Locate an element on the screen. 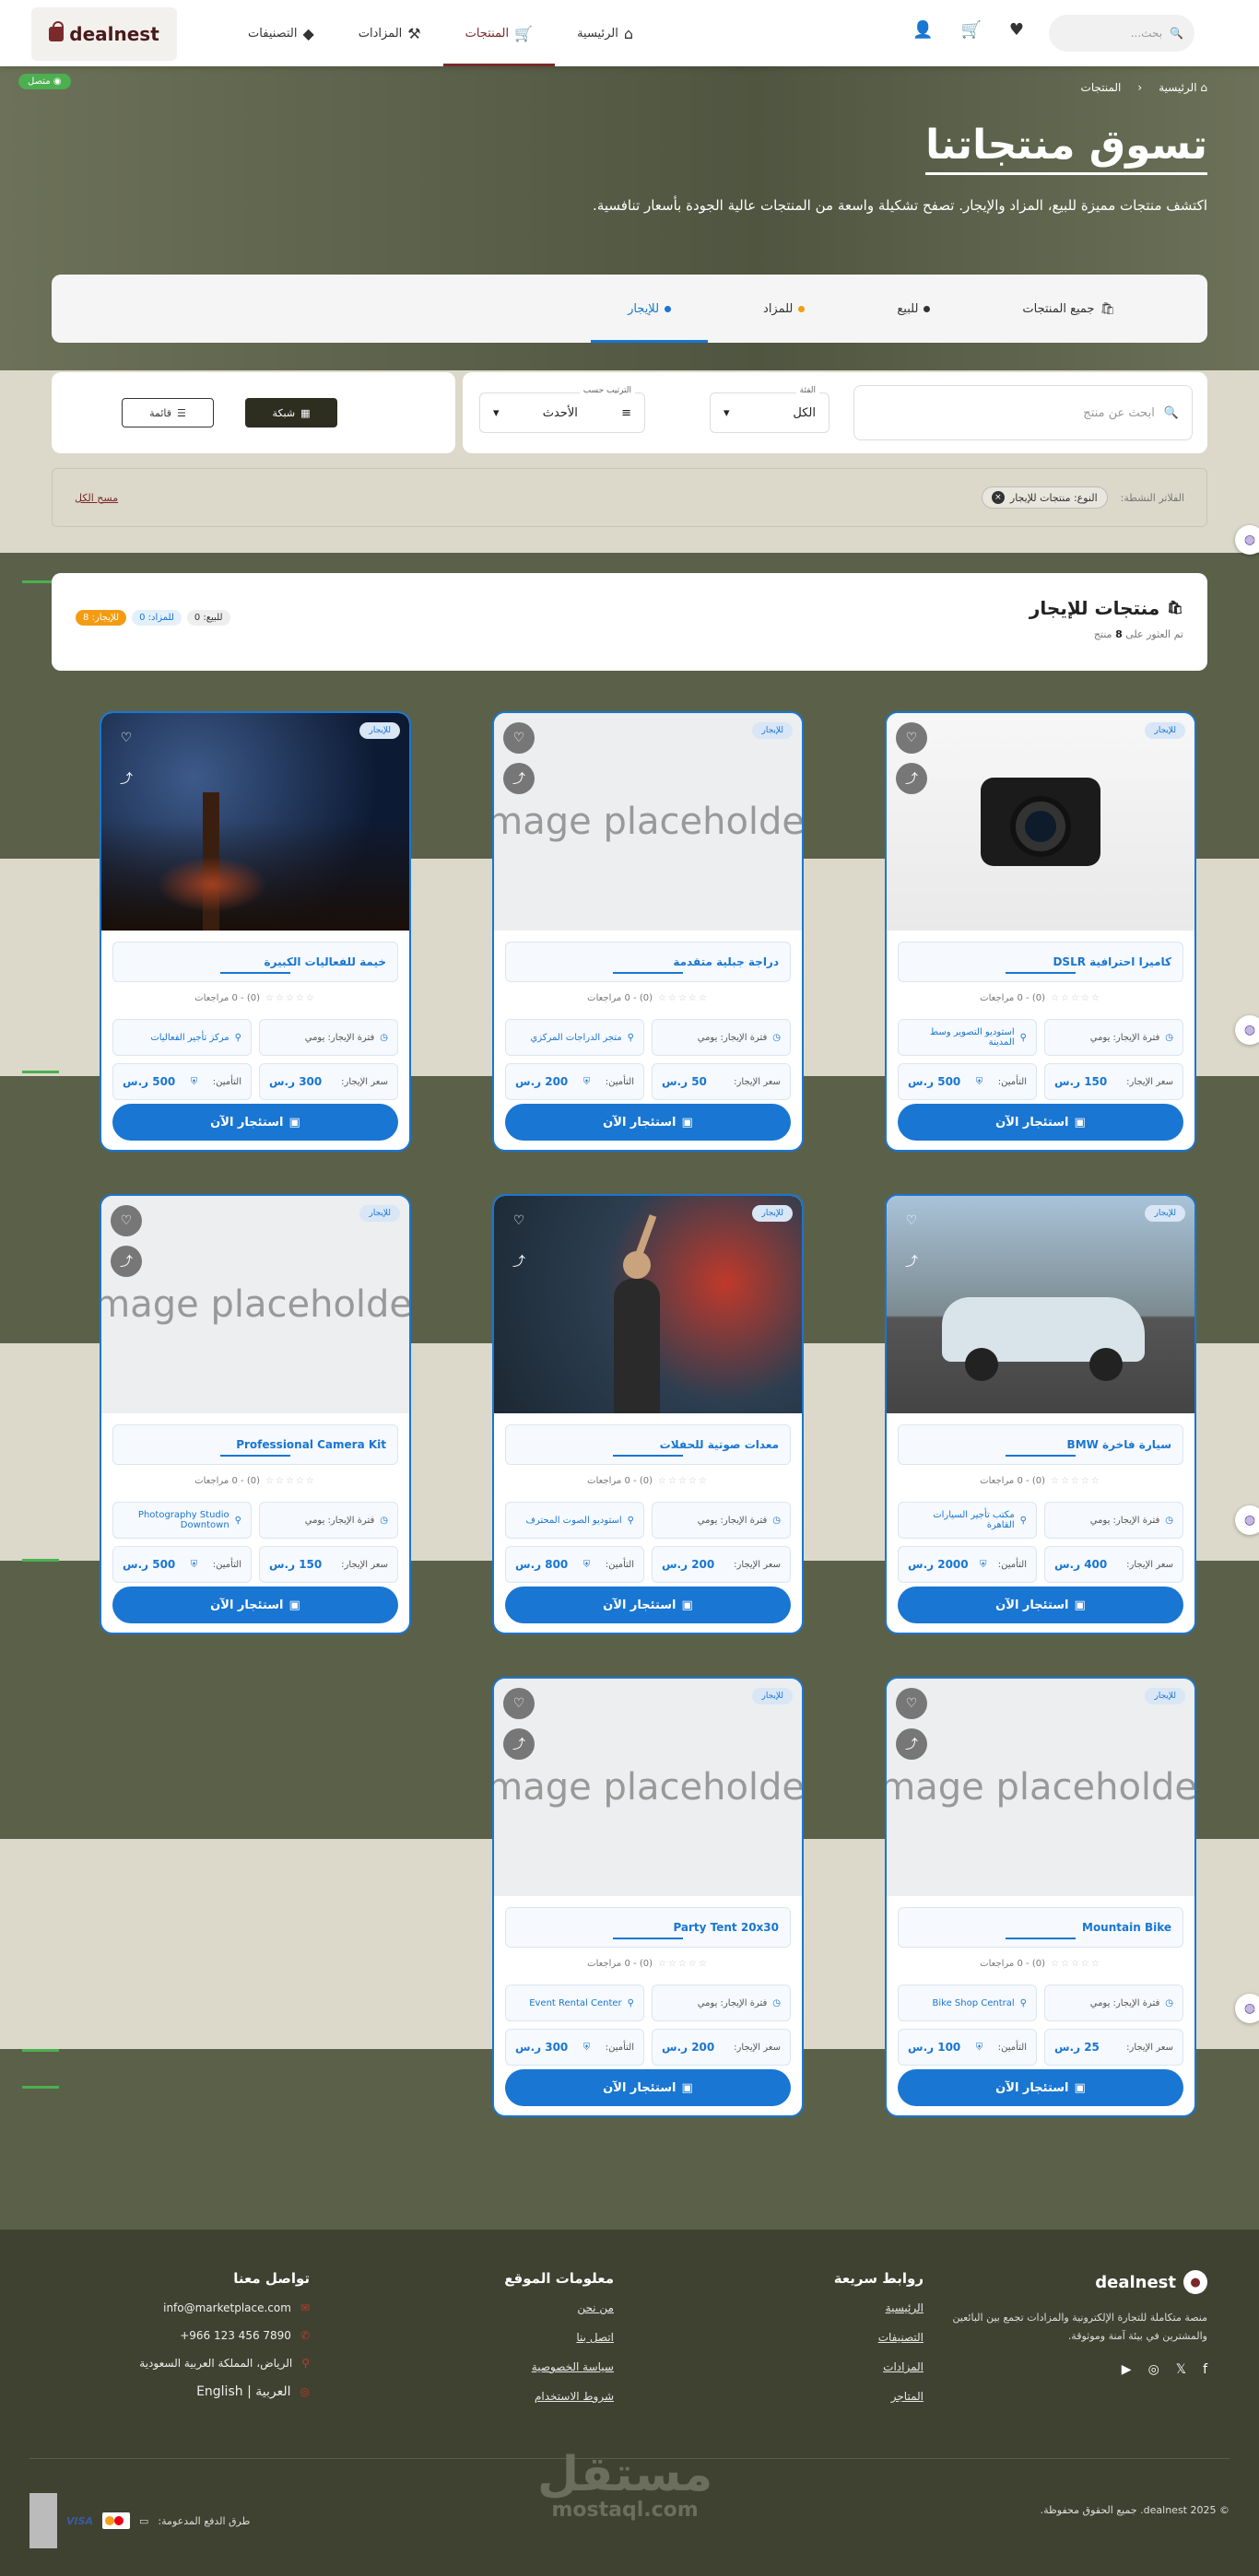 Image resolution: width=1259 pixels, height=2576 pixels. contact-phone: ✆ +966 123 456 7890 is located at coordinates (199, 2335).